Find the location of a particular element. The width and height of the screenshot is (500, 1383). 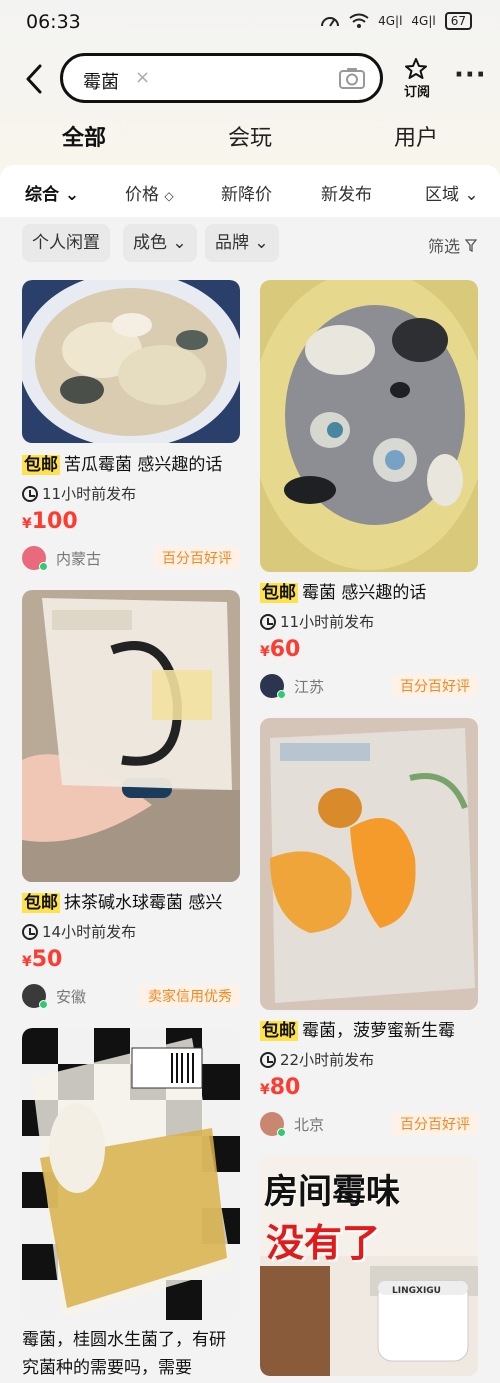

post-time: 22小时前发布 is located at coordinates (317, 1059).